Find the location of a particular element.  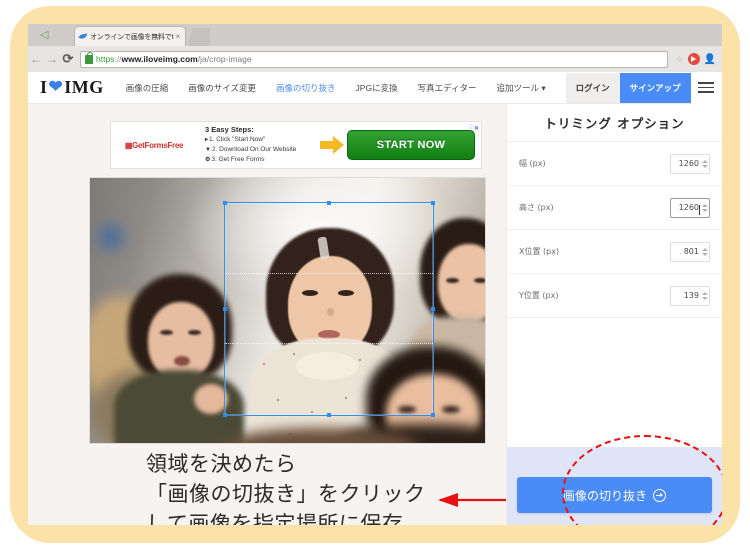

position-y-value: 139 is located at coordinates (691, 295).